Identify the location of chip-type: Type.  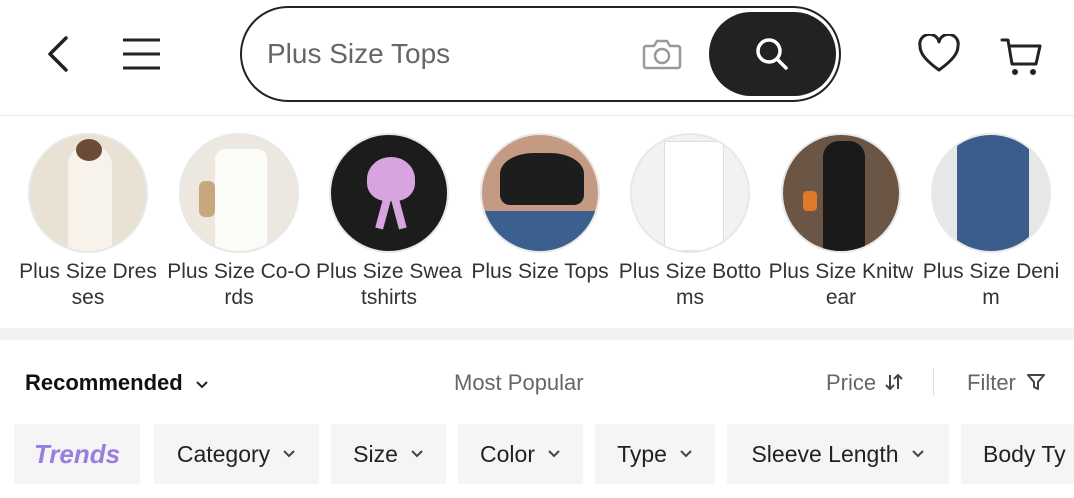
(655, 454).